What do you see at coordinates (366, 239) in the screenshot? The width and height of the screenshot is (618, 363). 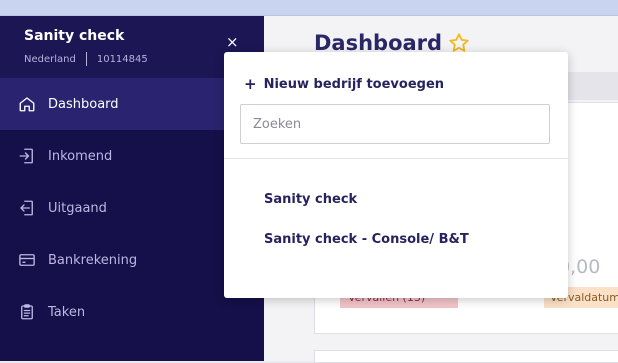 I see `company-option-sanity-check-console: Sanity check - Console/ B&T` at bounding box center [366, 239].